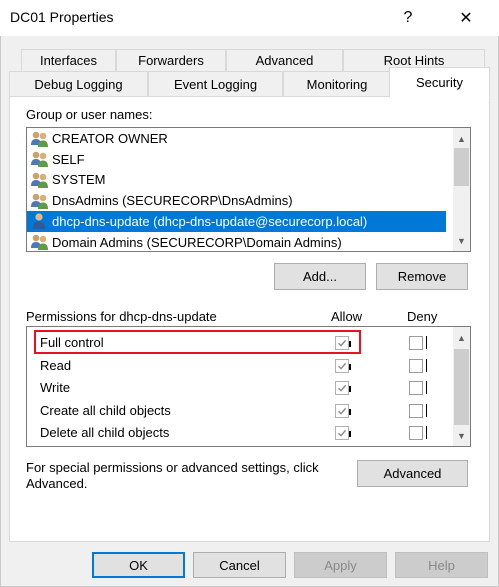 The height and width of the screenshot is (587, 499). Describe the element at coordinates (172, 201) in the screenshot. I see `user-name: DnsAdmins (SECURECORP\DnsAdmins)` at that location.